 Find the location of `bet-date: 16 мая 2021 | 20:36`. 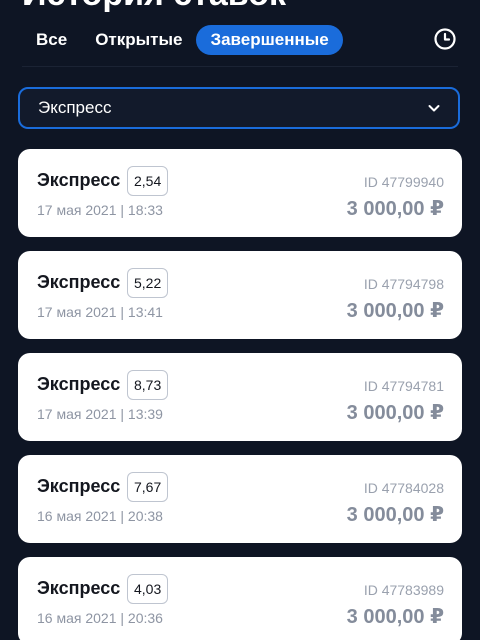

bet-date: 16 мая 2021 | 20:36 is located at coordinates (100, 618).